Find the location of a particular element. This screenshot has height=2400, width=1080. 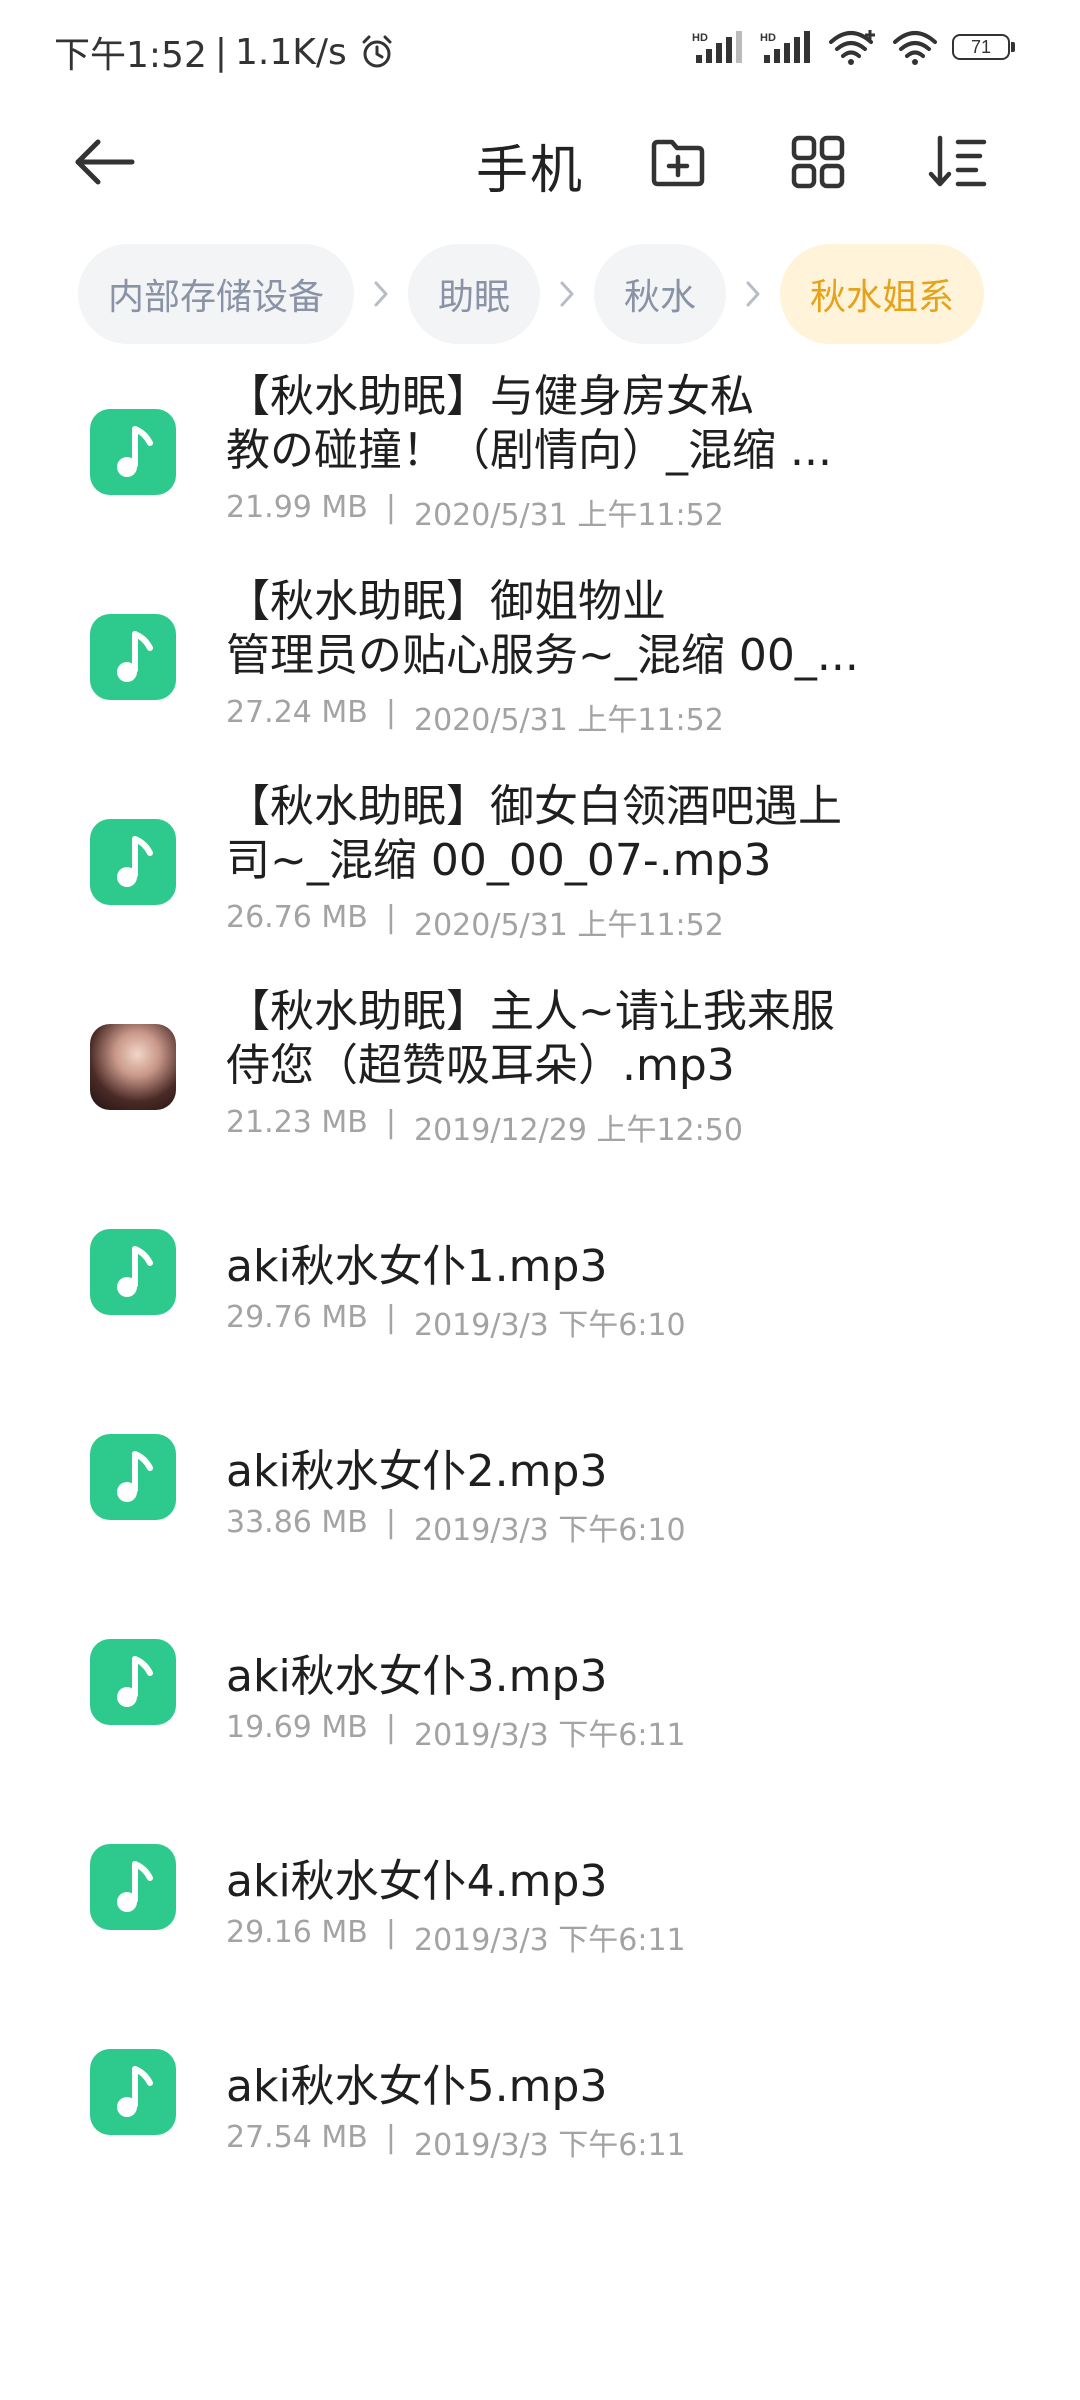

back-arrow-icon is located at coordinates (105, 162).